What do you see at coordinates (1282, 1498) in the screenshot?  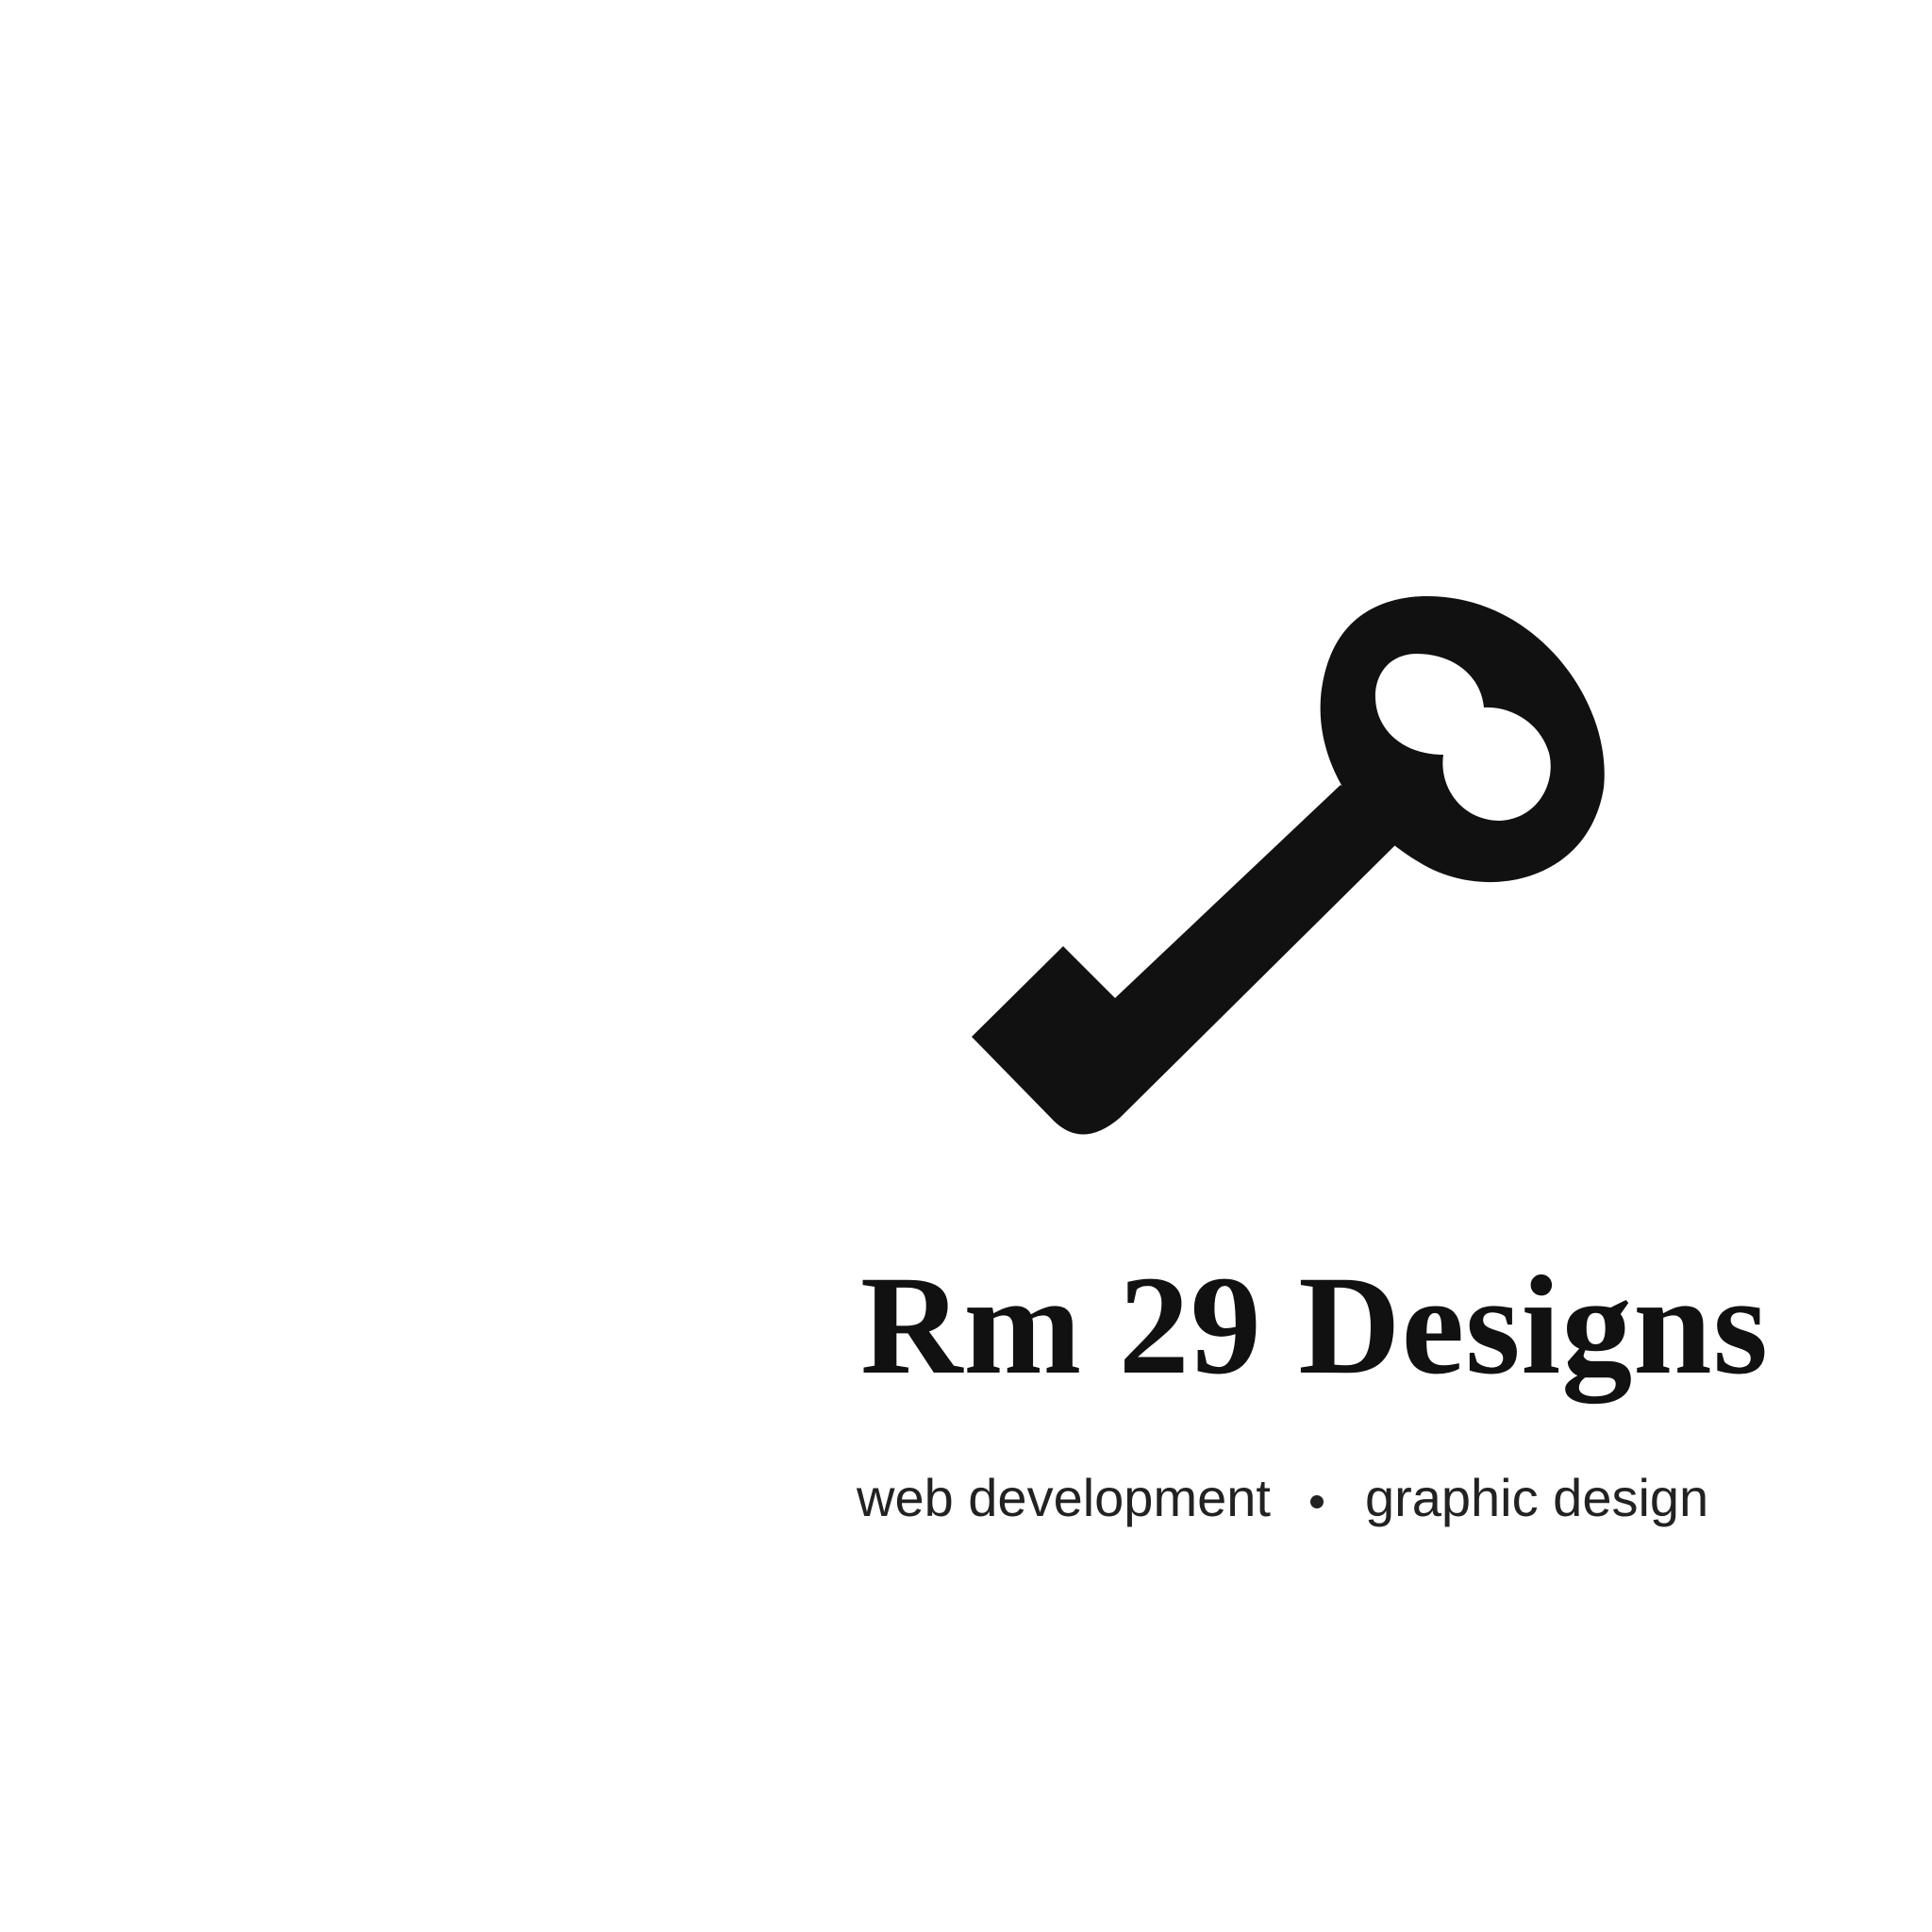 I see `tagline: web development graphic design` at bounding box center [1282, 1498].